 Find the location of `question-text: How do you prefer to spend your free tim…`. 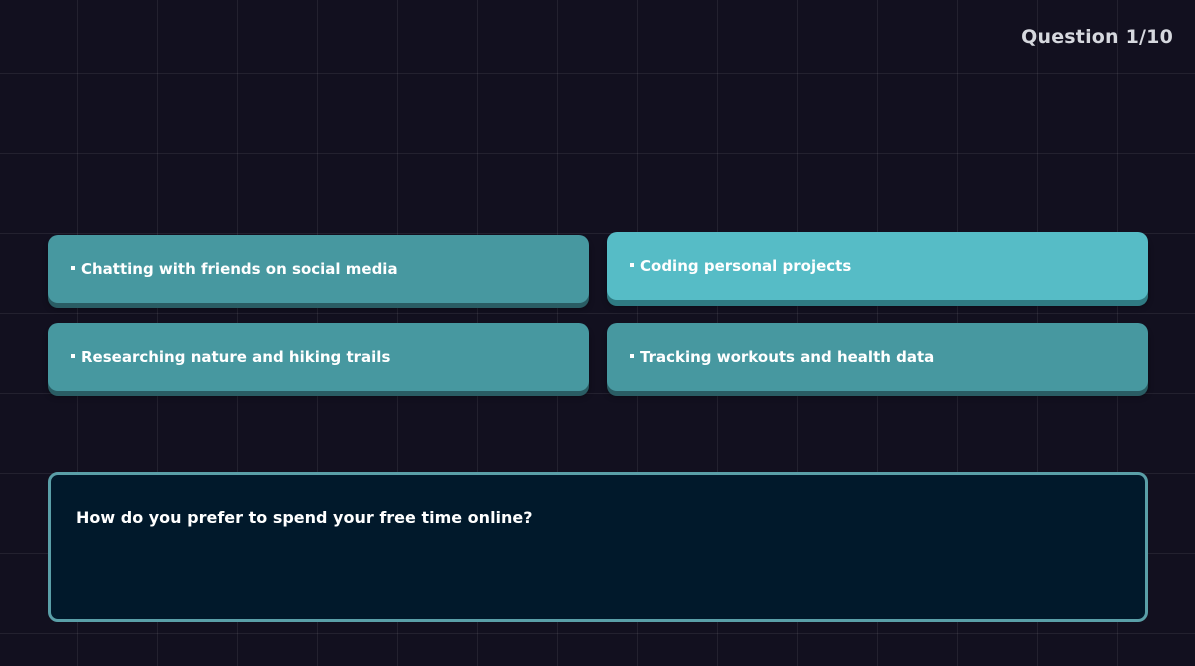

question-text: How do you prefer to spend your free tim… is located at coordinates (304, 517).